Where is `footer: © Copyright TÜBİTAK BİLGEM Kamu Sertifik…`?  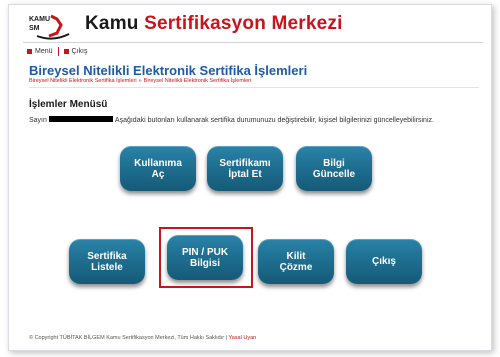
footer: © Copyright TÜBİTAK BİLGEM Kamu Sertifik… is located at coordinates (143, 338).